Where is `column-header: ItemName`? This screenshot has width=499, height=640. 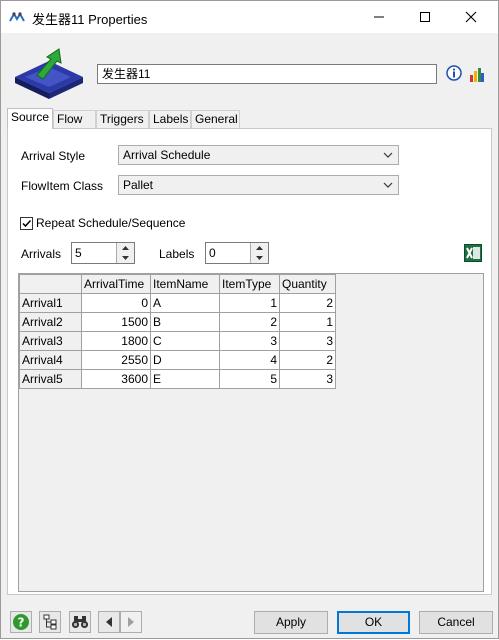 column-header: ItemName is located at coordinates (185, 284).